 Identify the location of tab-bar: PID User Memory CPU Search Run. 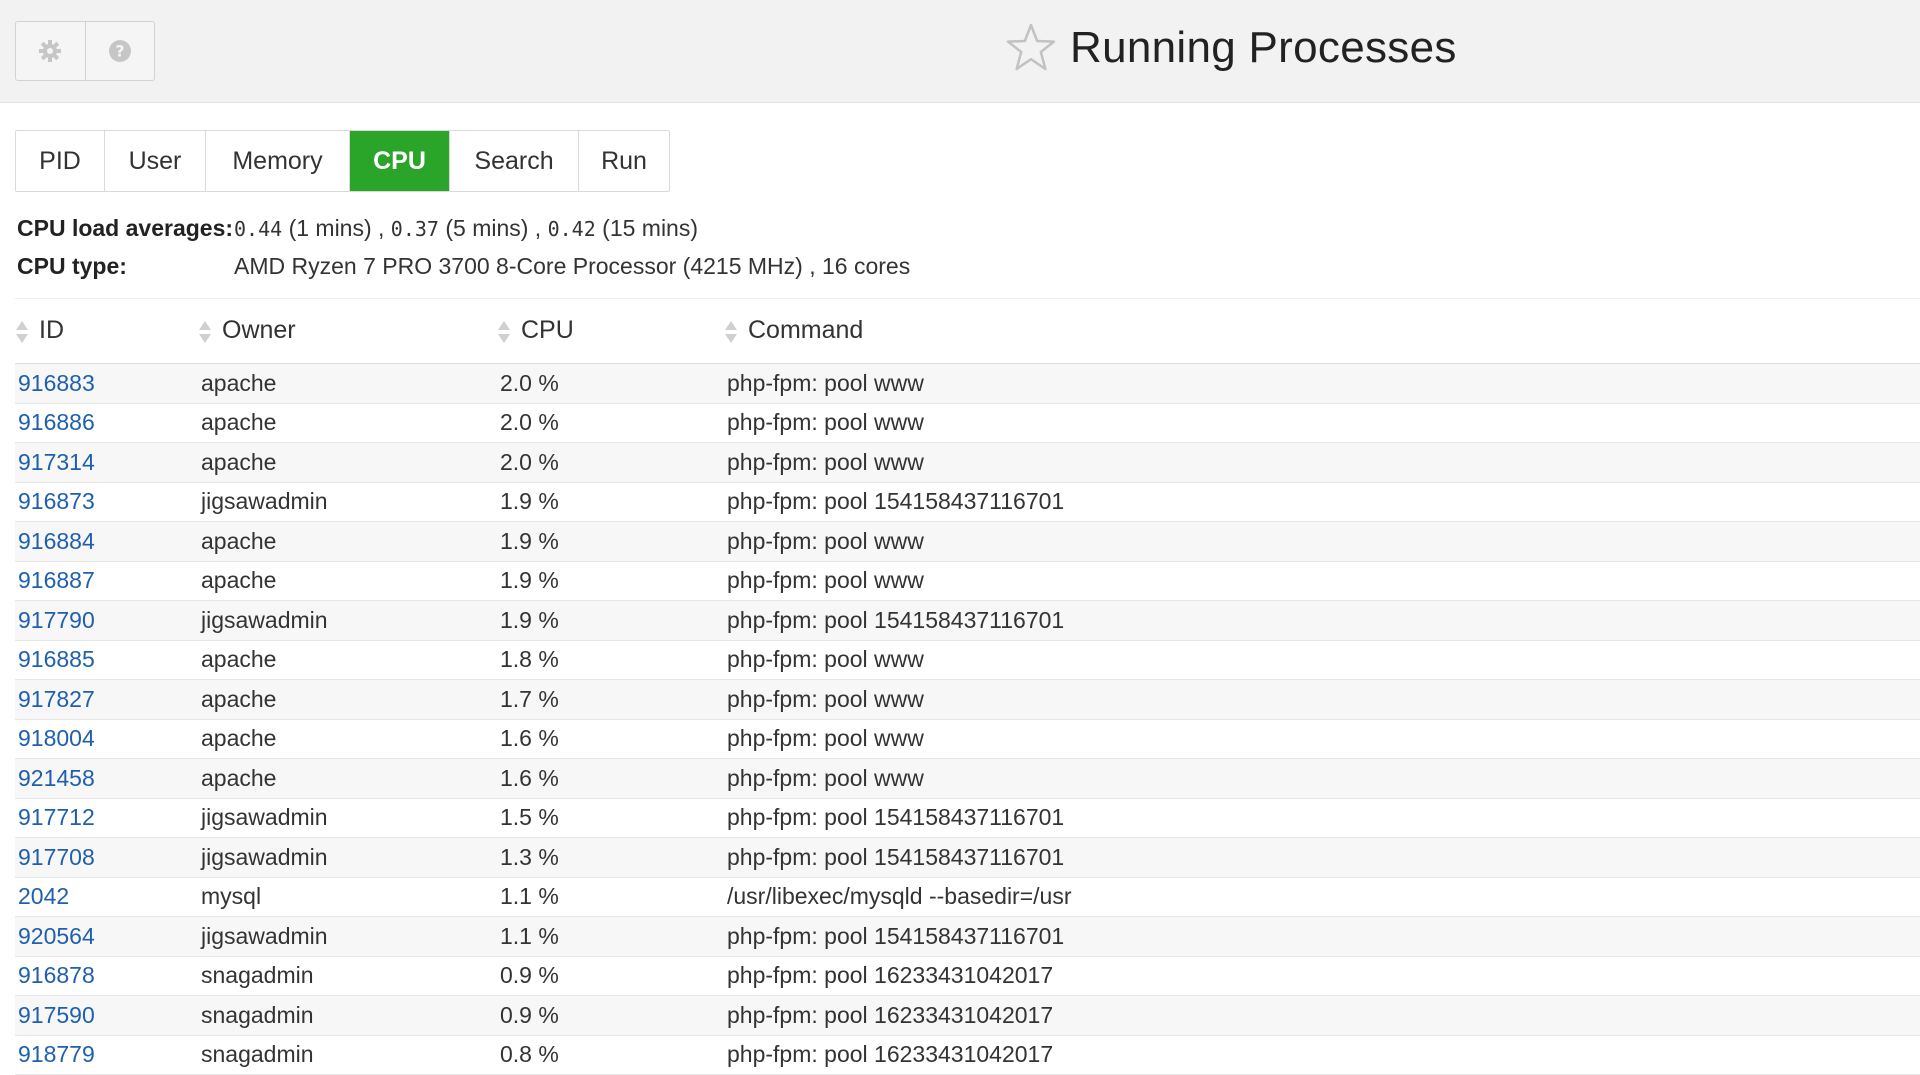
(342, 161).